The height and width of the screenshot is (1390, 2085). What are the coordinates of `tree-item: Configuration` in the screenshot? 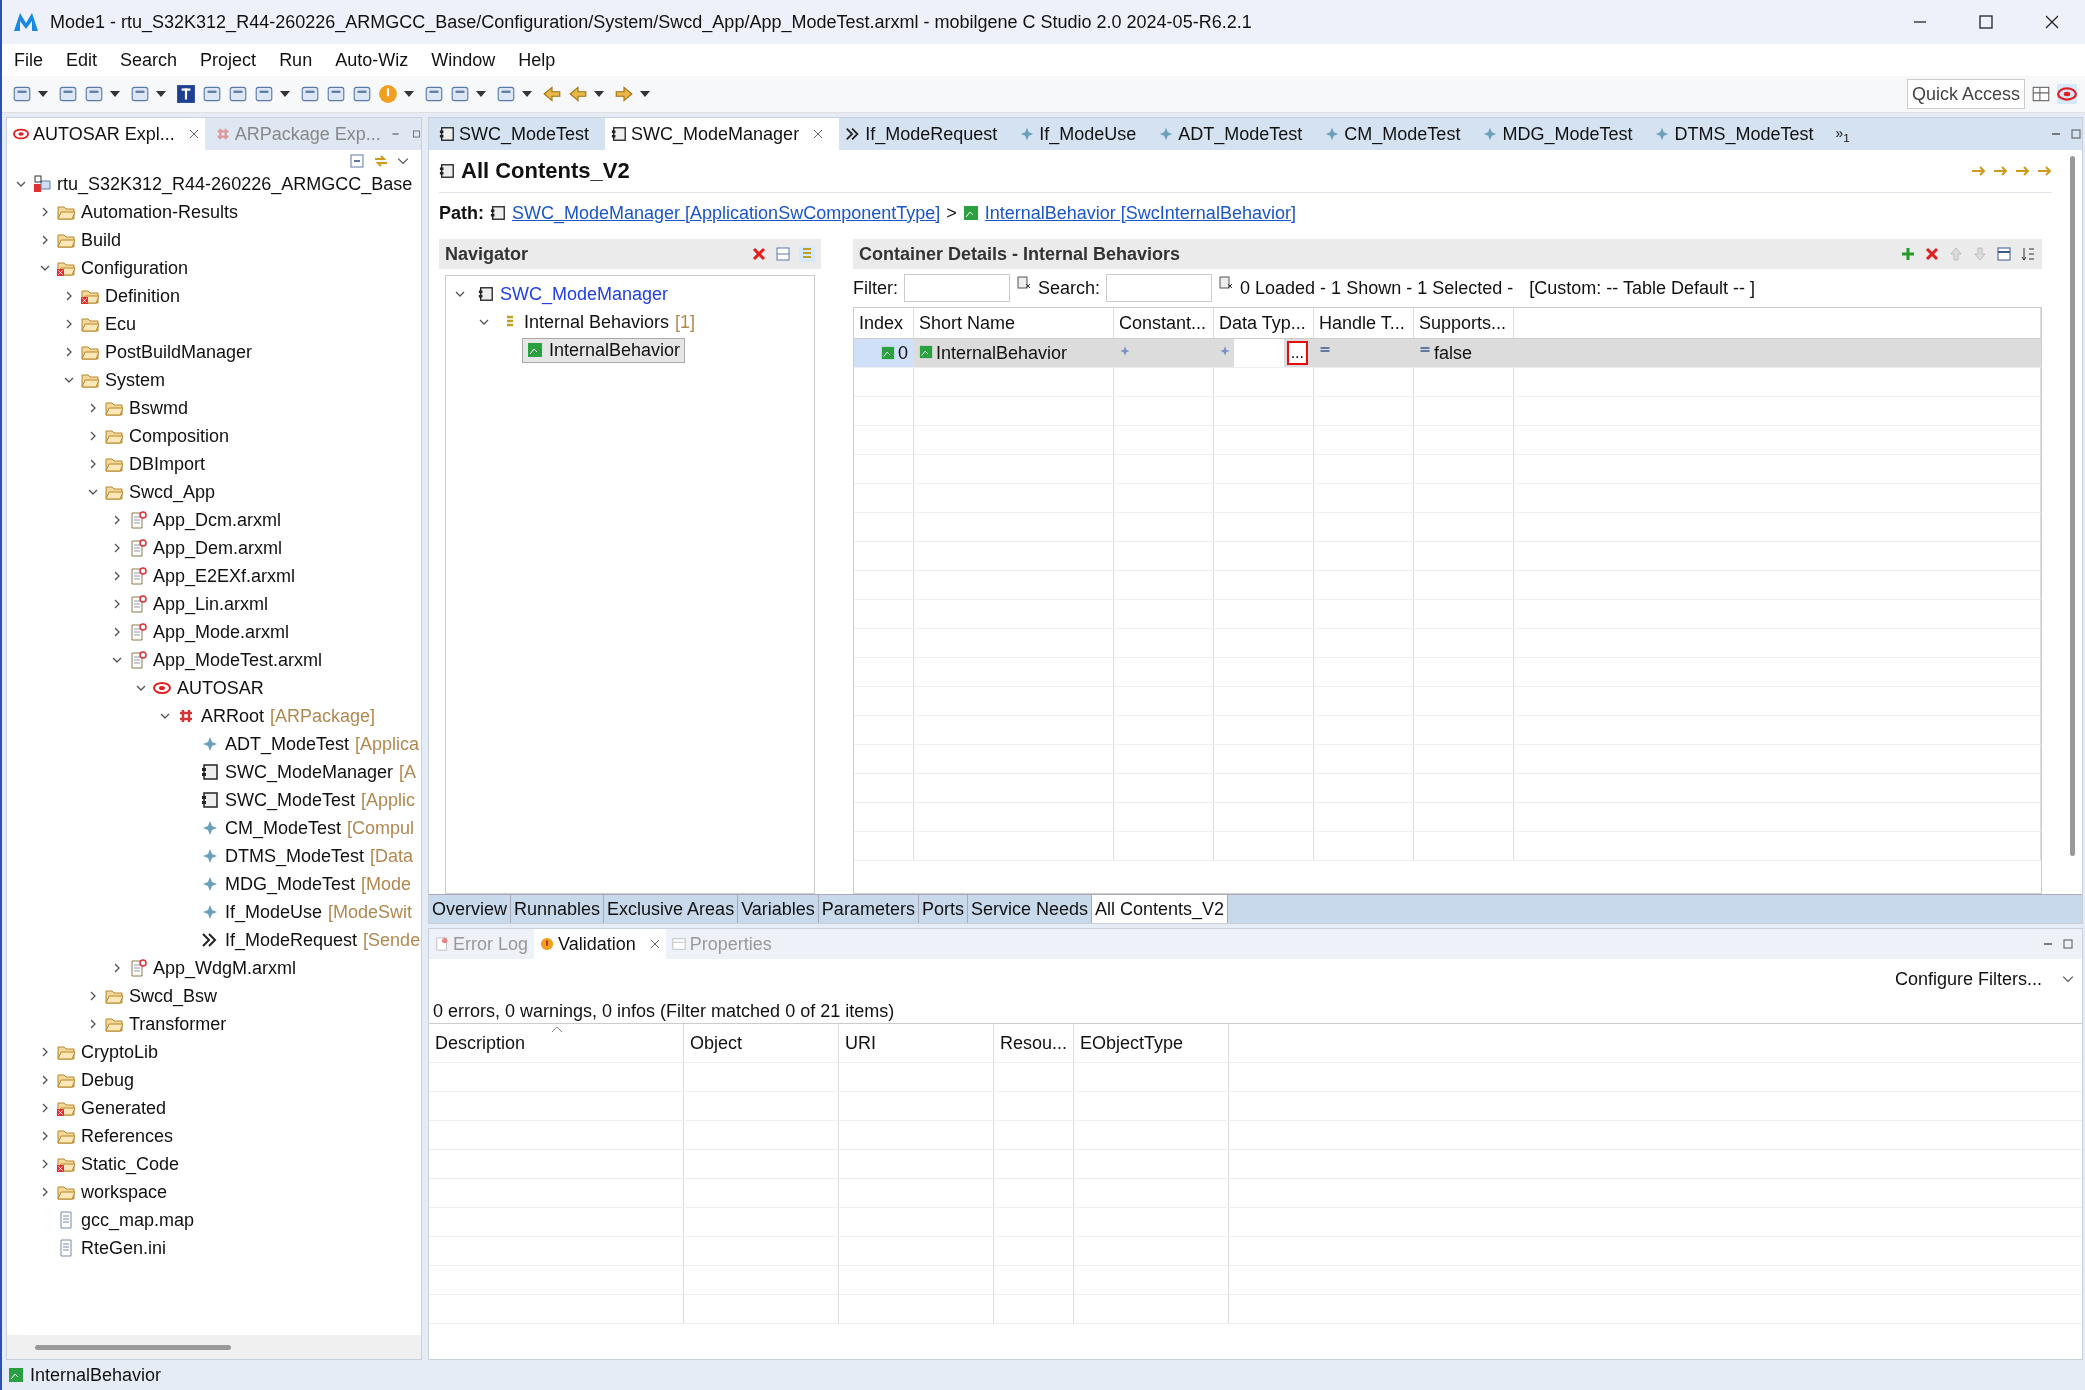 It's located at (114, 268).